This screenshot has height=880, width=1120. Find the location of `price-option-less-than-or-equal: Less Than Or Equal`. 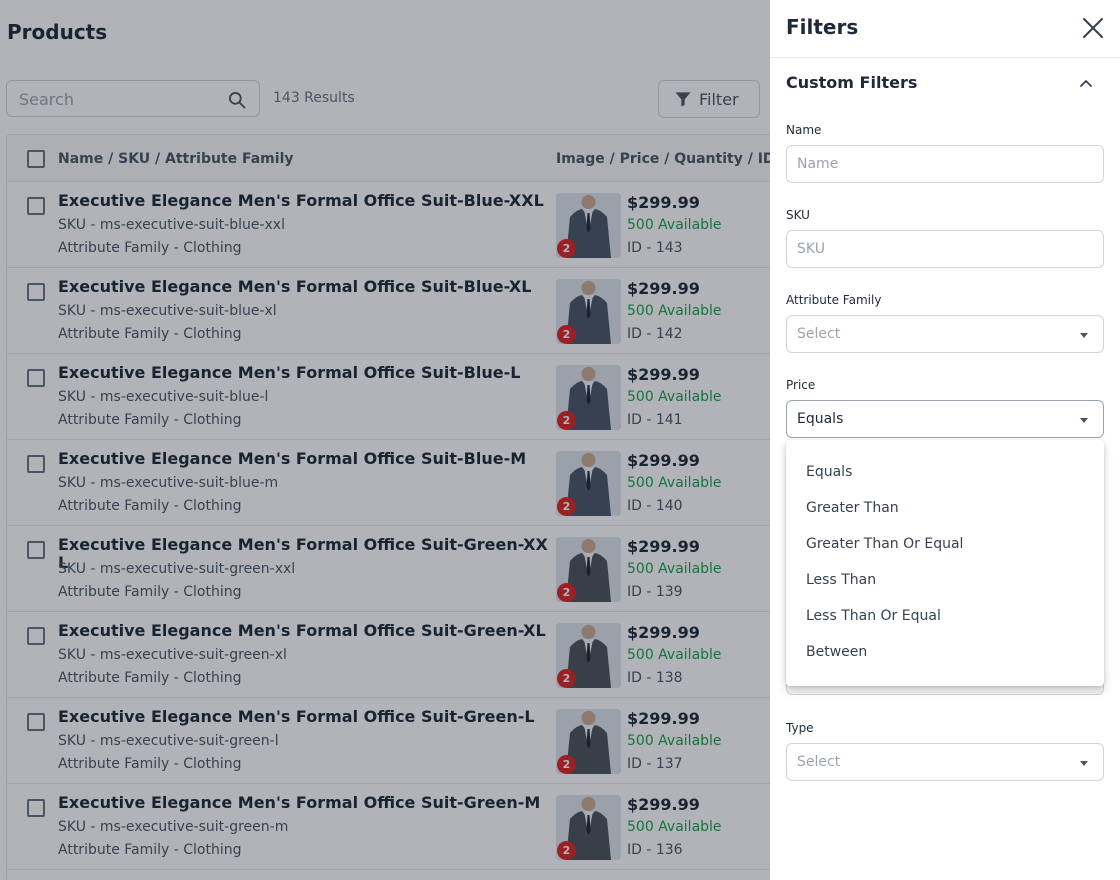

price-option-less-than-or-equal: Less Than Or Equal is located at coordinates (945, 616).